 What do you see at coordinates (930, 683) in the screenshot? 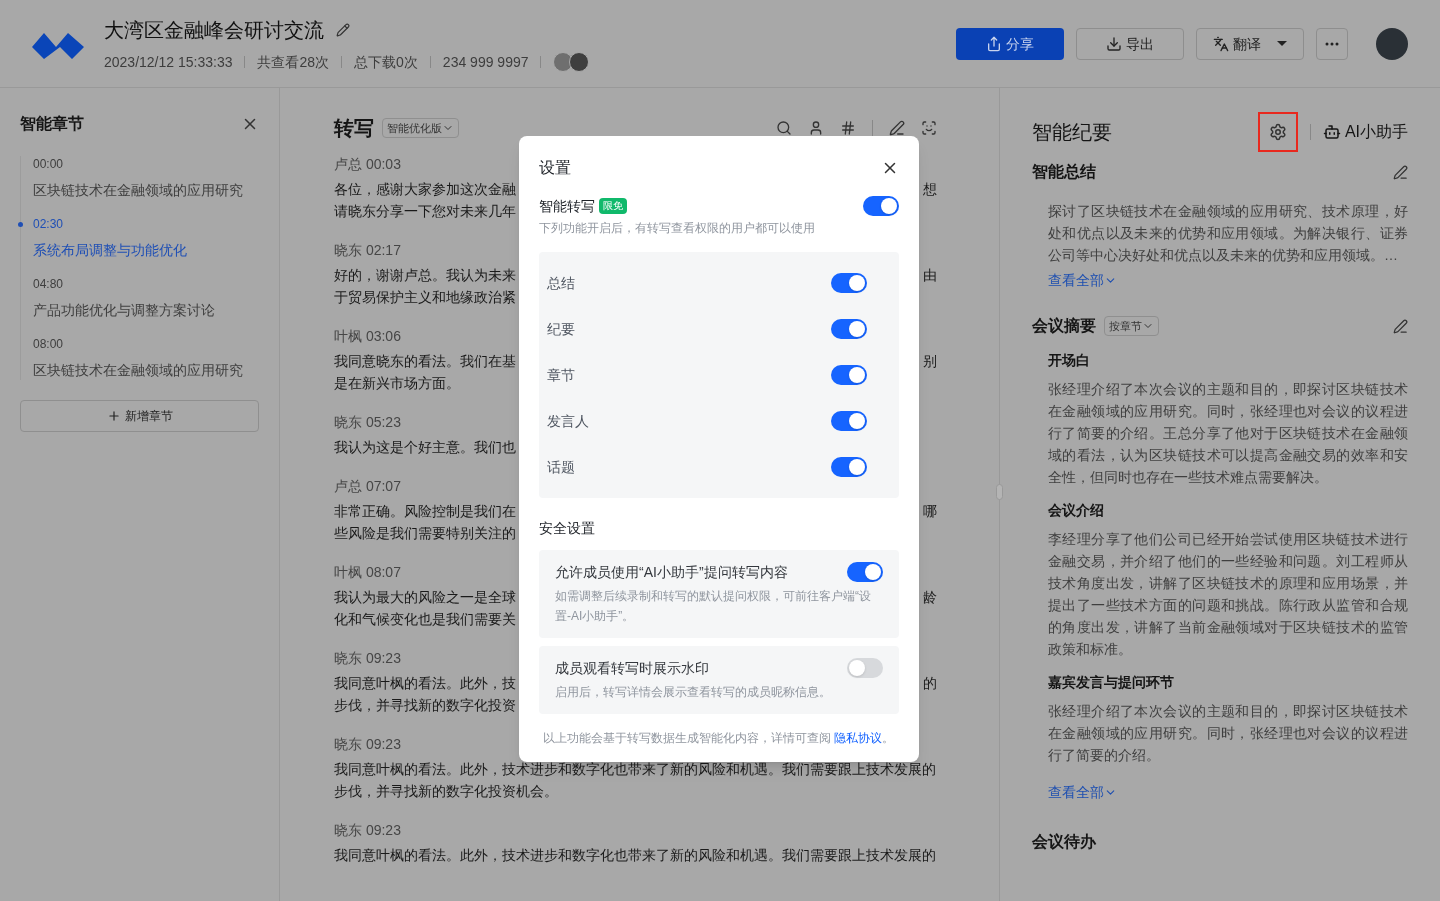
I see `transcript-text: 的` at bounding box center [930, 683].